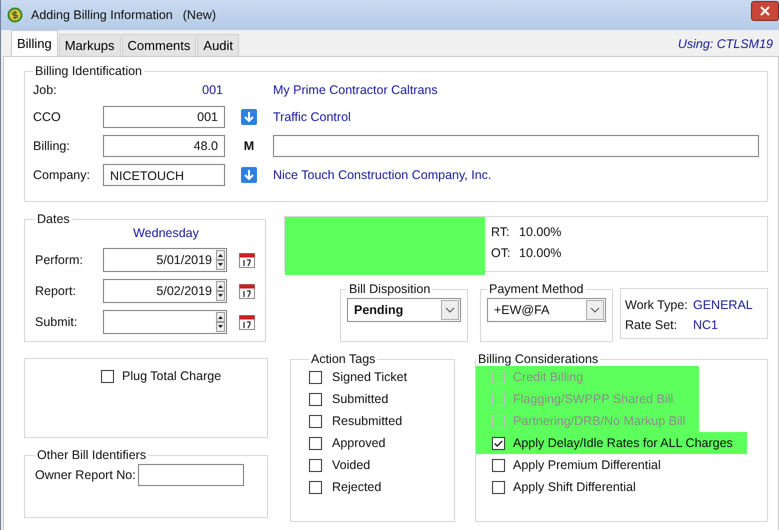 Image resolution: width=779 pixels, height=530 pixels. What do you see at coordinates (357, 487) in the screenshot?
I see `checkbox-label: Rejected` at bounding box center [357, 487].